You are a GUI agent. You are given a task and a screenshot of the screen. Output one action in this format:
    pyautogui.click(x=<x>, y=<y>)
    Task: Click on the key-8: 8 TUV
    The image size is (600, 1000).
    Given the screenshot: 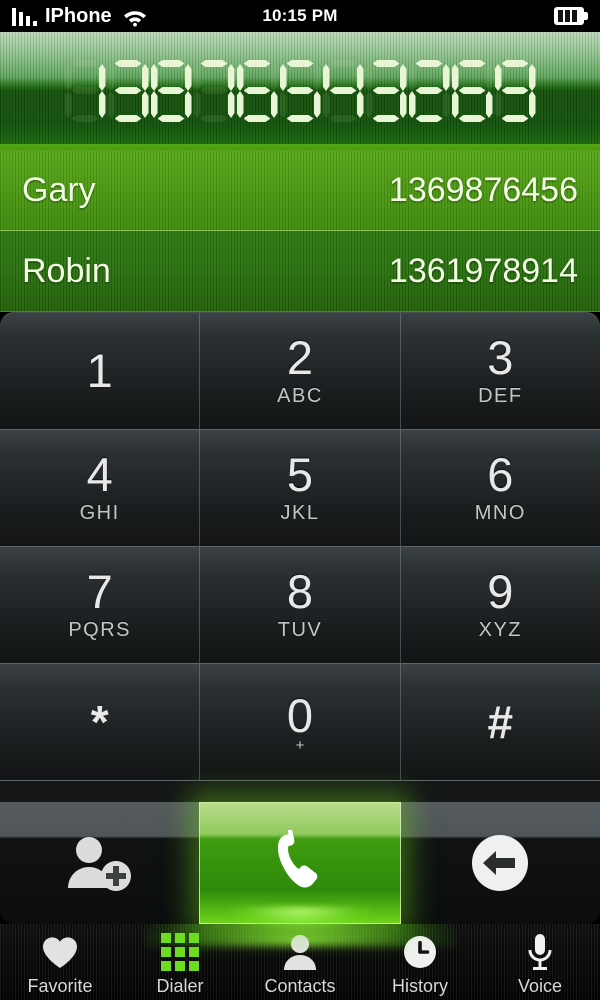 What is the action you would take?
    pyautogui.click(x=300, y=605)
    